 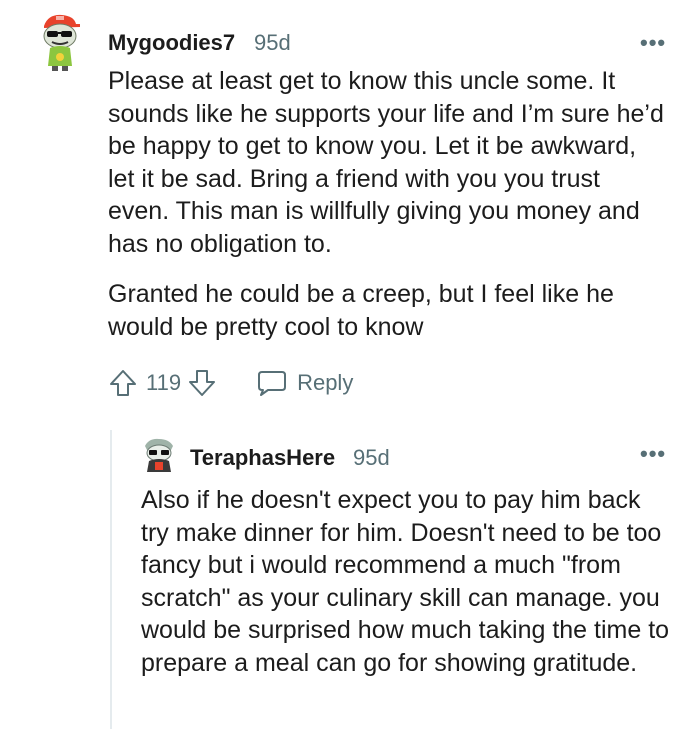 What do you see at coordinates (371, 457) in the screenshot?
I see `comment-age: 95d` at bounding box center [371, 457].